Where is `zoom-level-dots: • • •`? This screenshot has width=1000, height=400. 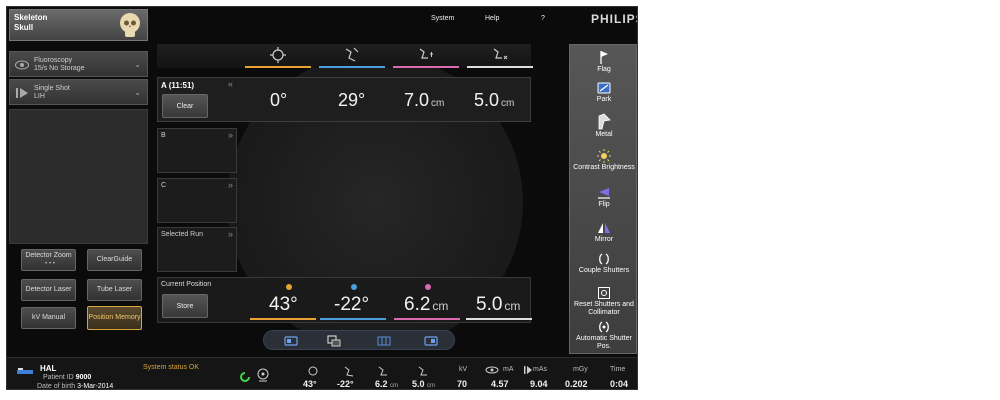
zoom-level-dots: • • • is located at coordinates (50, 264).